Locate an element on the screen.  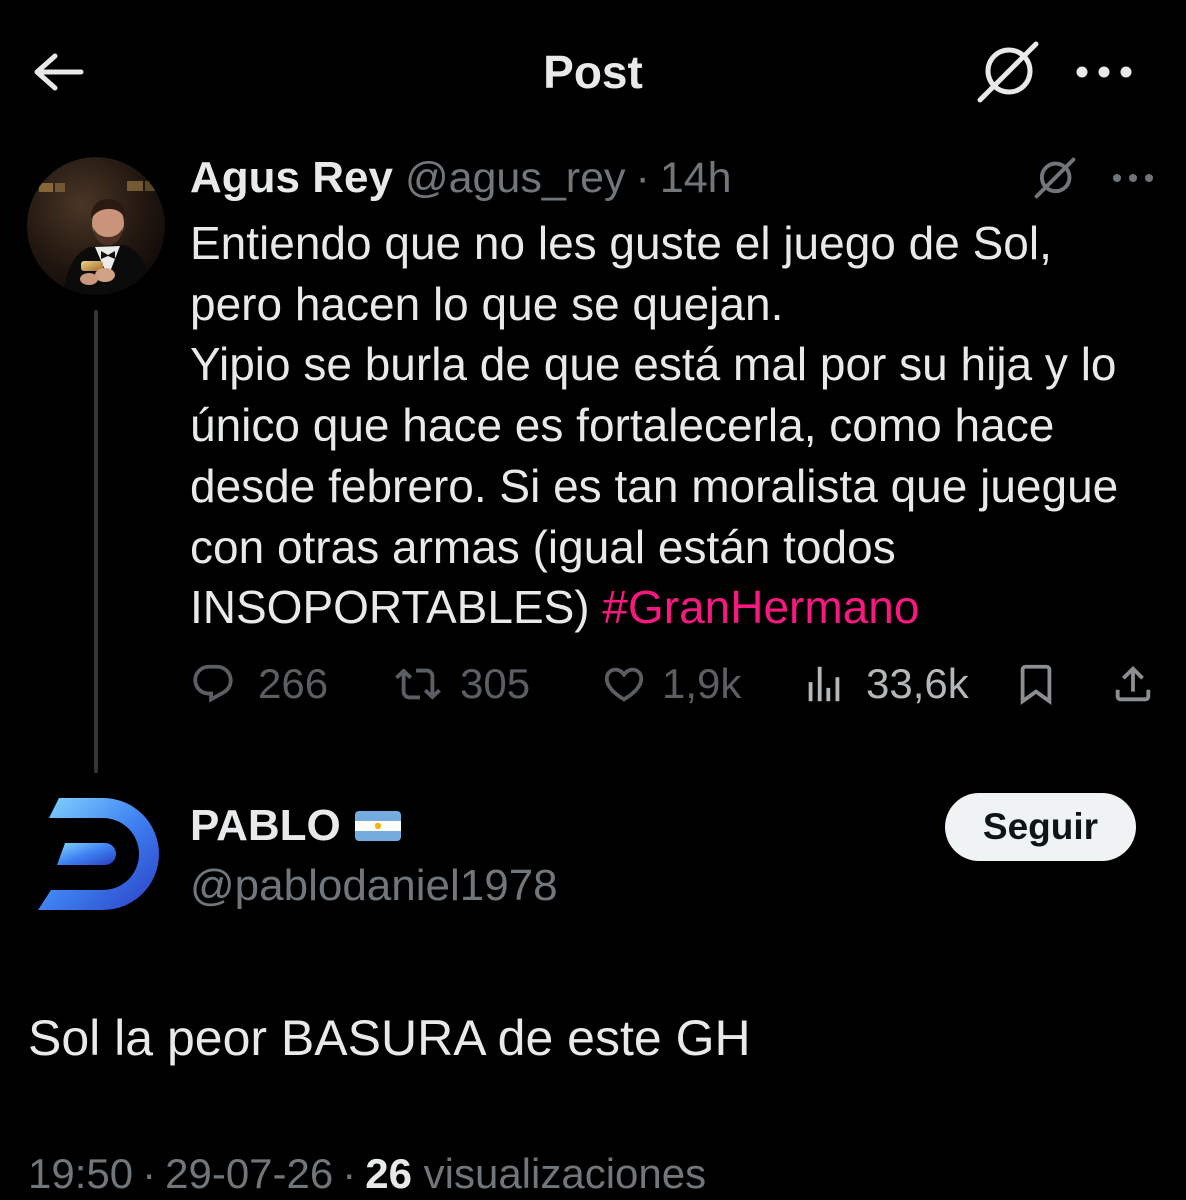
like-icon is located at coordinates (624, 684).